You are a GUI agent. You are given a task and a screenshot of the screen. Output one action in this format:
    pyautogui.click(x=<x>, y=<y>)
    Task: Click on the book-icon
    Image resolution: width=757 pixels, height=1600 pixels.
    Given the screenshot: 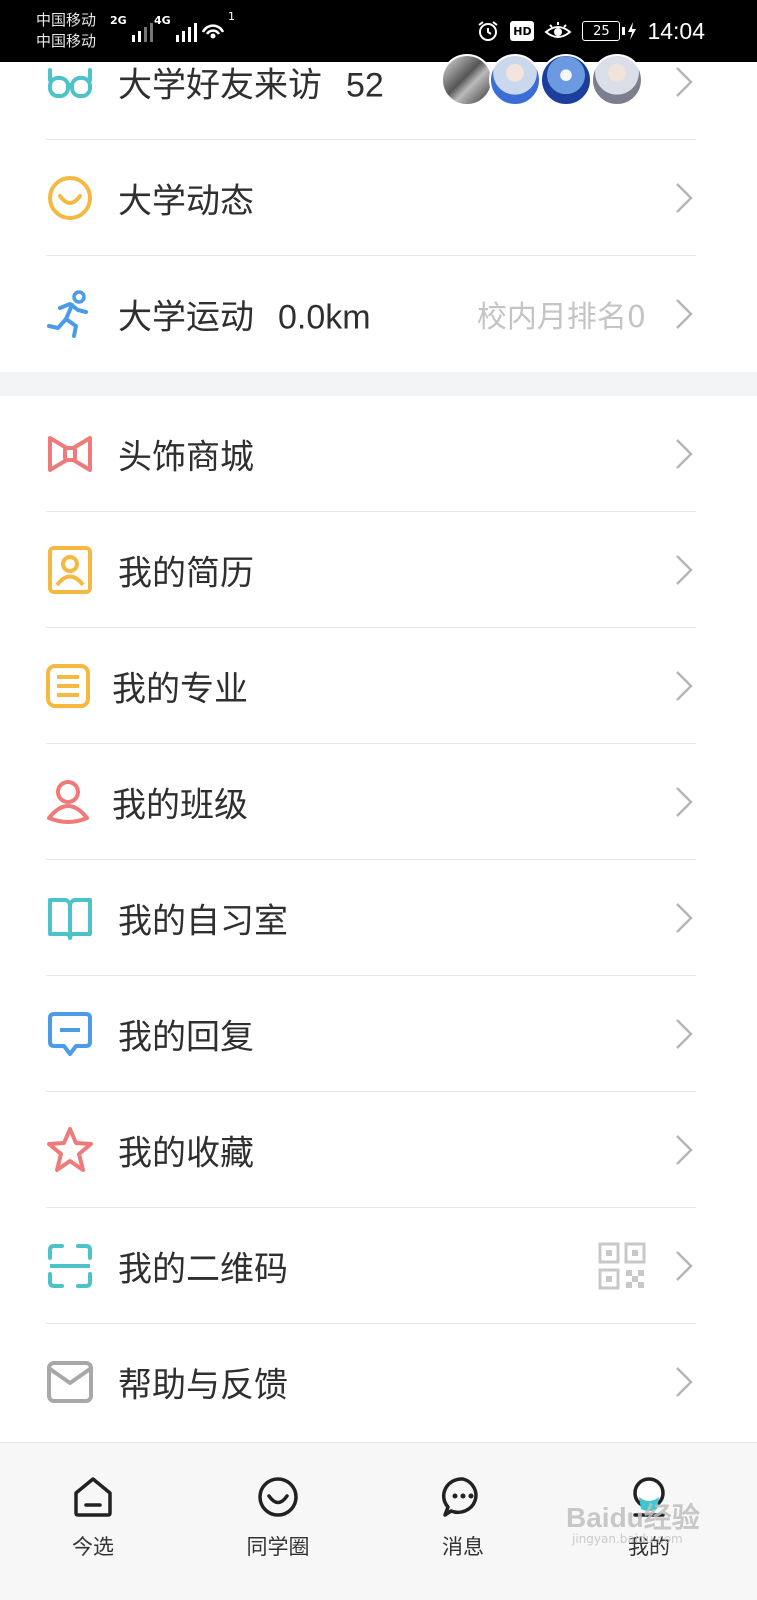 What is the action you would take?
    pyautogui.click(x=70, y=919)
    